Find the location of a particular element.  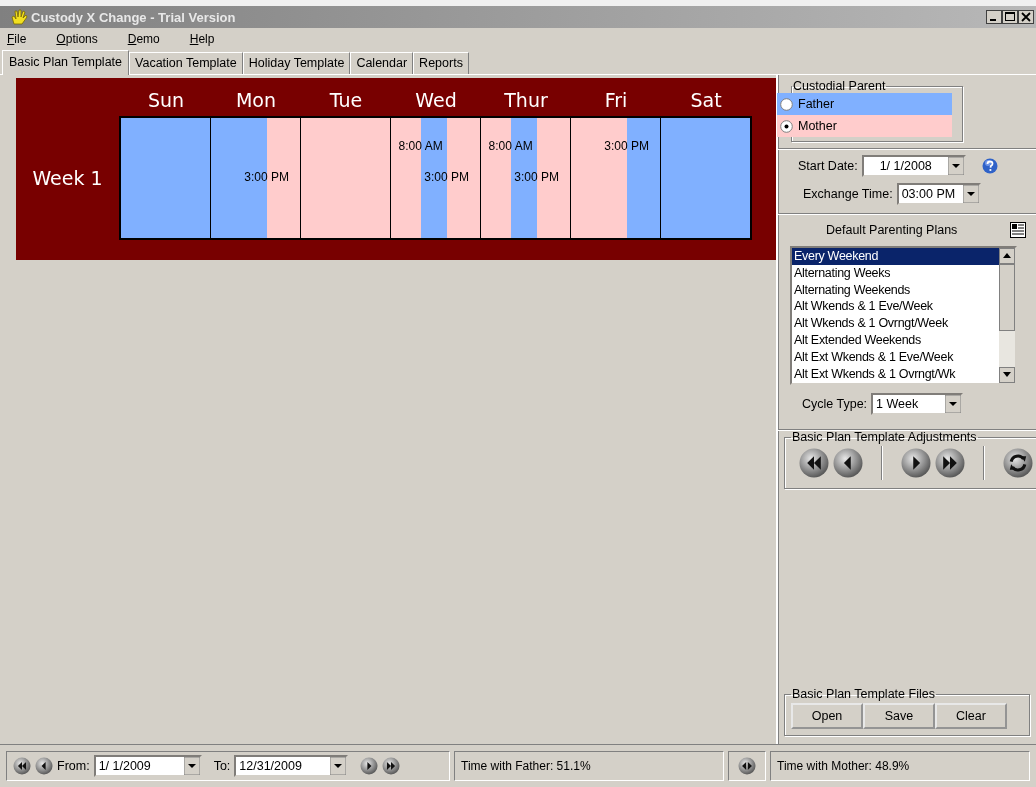

group-title: Basic Plan Template Files is located at coordinates (863, 694).